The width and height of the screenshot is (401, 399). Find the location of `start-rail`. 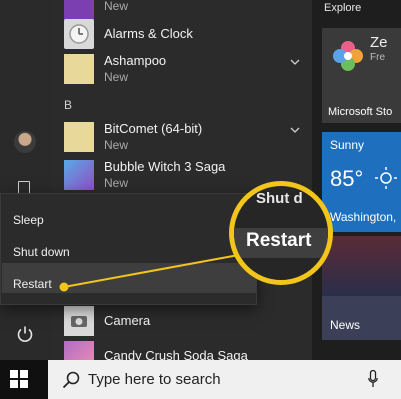

start-rail is located at coordinates (26, 180).